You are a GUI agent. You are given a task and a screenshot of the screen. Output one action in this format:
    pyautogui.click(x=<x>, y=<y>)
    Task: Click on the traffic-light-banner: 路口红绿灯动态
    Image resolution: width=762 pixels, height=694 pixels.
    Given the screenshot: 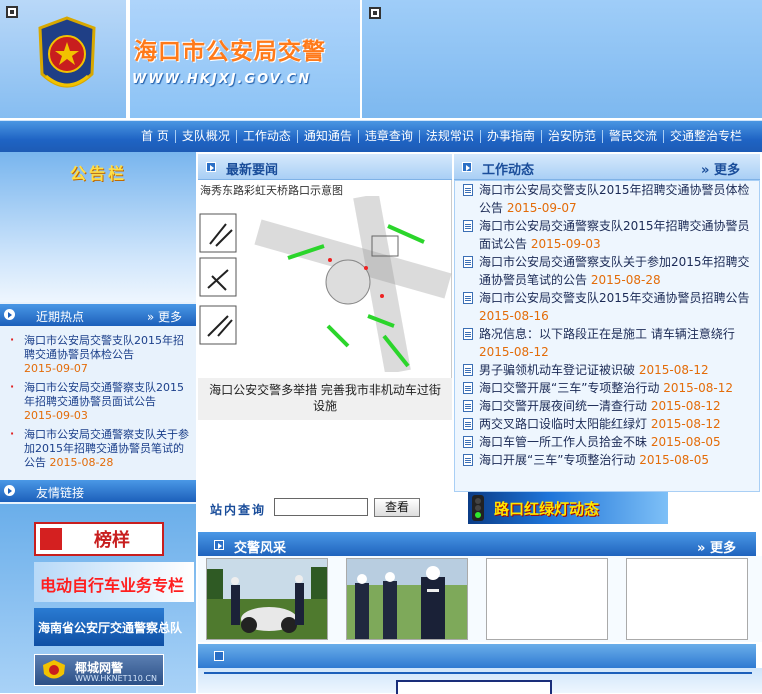 What is the action you would take?
    pyautogui.click(x=568, y=508)
    